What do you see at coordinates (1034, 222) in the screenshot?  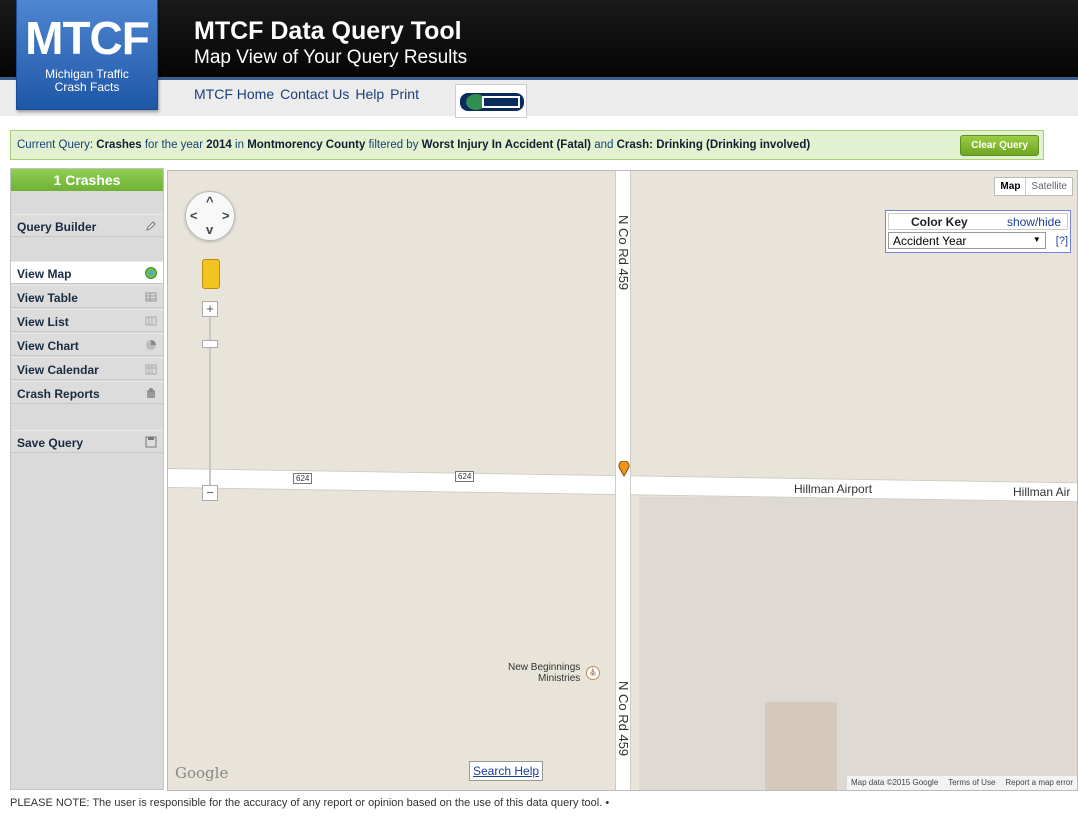 I see `color-key-toggle: show/hide` at bounding box center [1034, 222].